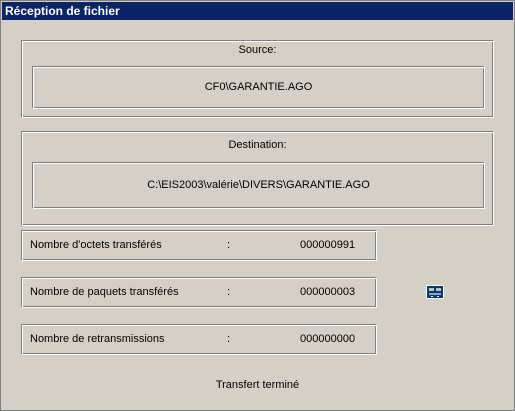 This screenshot has width=515, height=411. What do you see at coordinates (328, 292) in the screenshot?
I see `packets-transferred-value: 000000003` at bounding box center [328, 292].